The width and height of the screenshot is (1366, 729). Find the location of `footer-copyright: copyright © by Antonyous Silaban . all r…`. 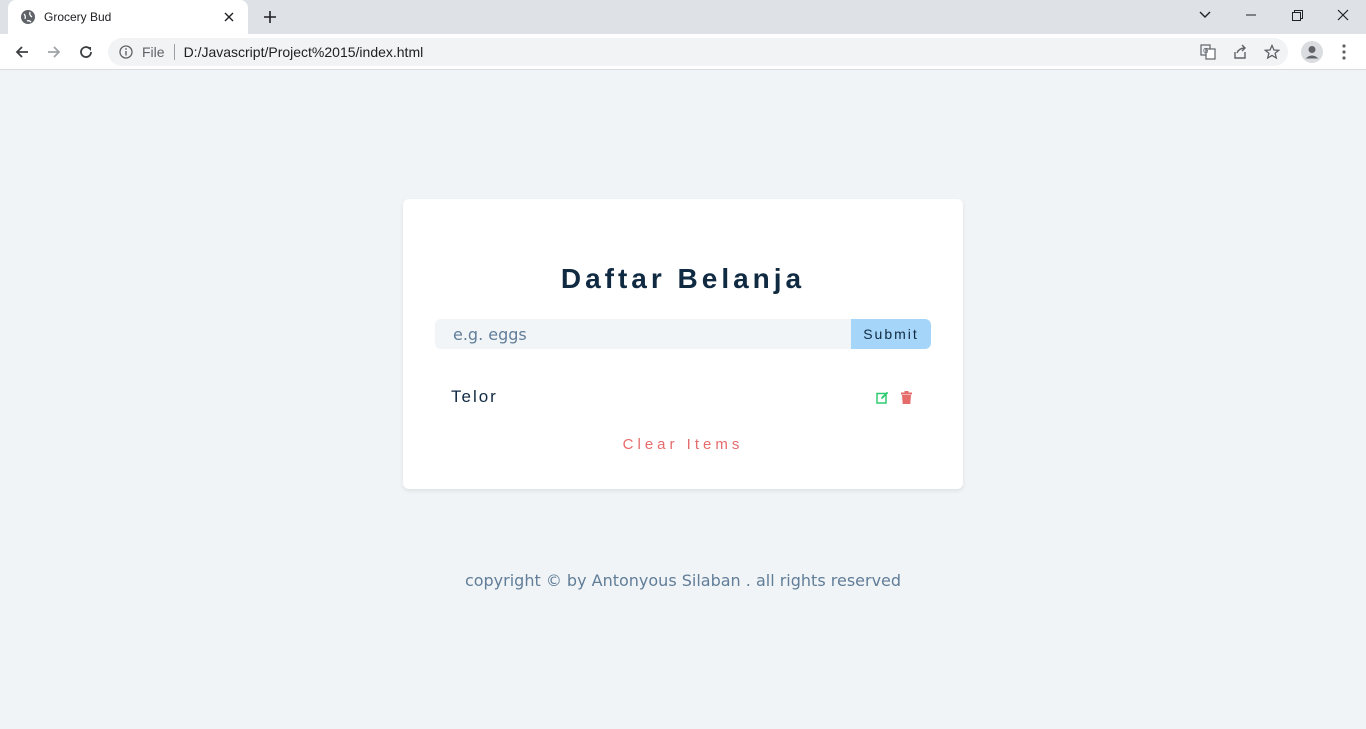

footer-copyright: copyright © by Antonyous Silaban . all r… is located at coordinates (683, 580).